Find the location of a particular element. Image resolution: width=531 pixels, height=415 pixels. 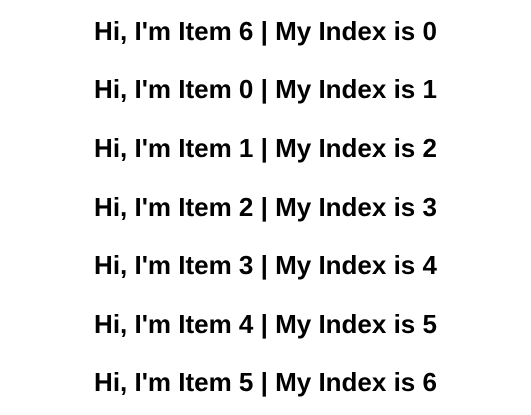

list-item: Hi, I'm Item 1 | My Index is 2 is located at coordinates (265, 147).